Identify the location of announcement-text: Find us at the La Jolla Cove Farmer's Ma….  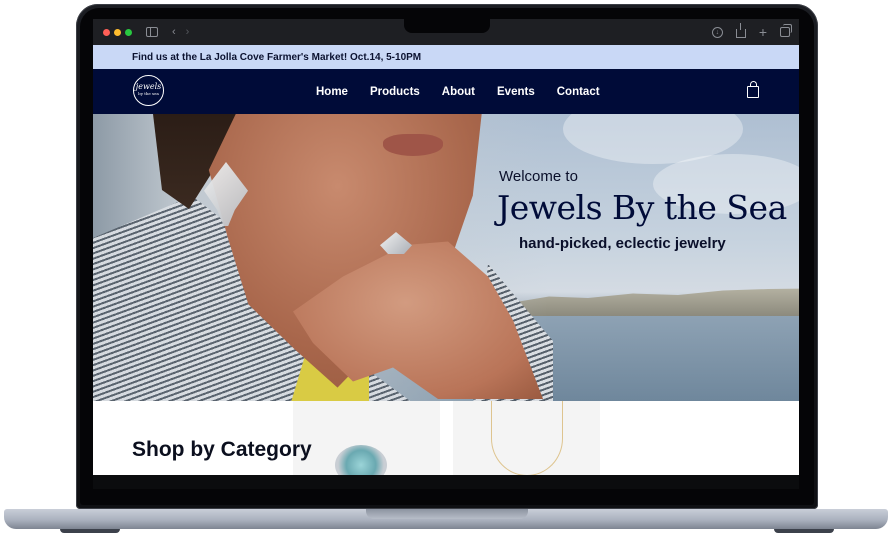
(277, 57).